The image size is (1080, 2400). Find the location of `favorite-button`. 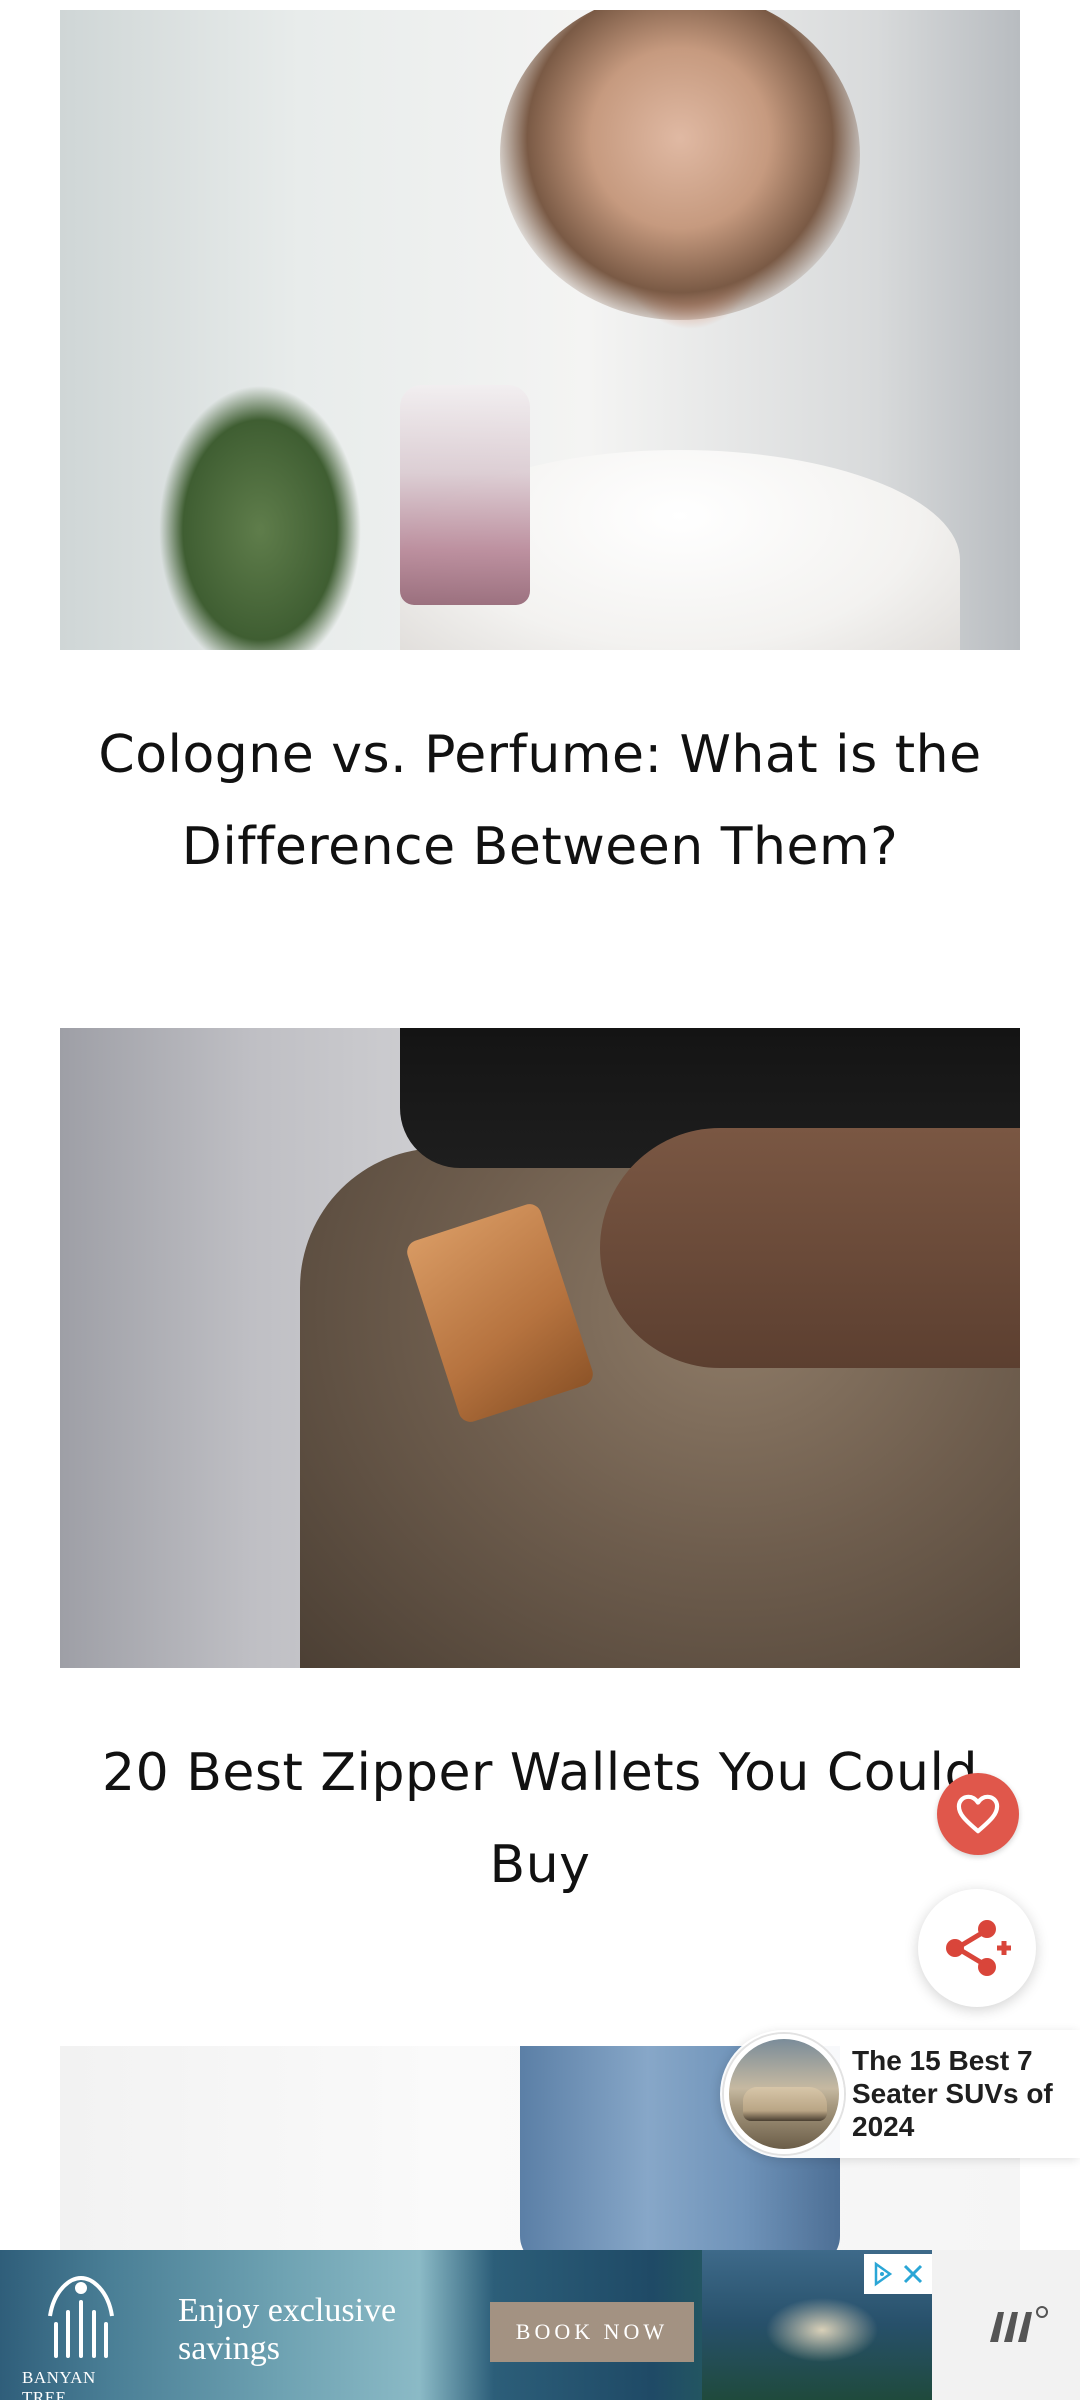

favorite-button is located at coordinates (978, 1814).